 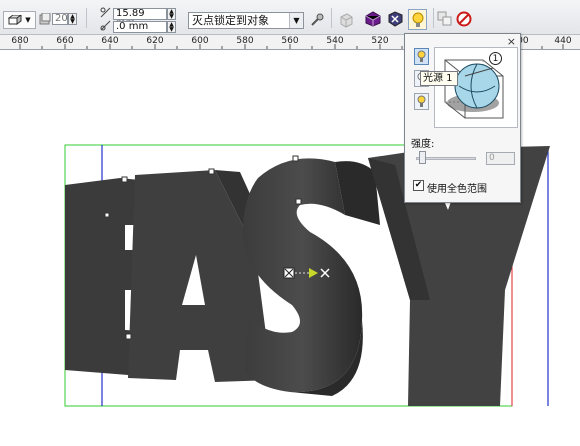 I want to click on light-1-marker: 1, so click(x=495, y=58).